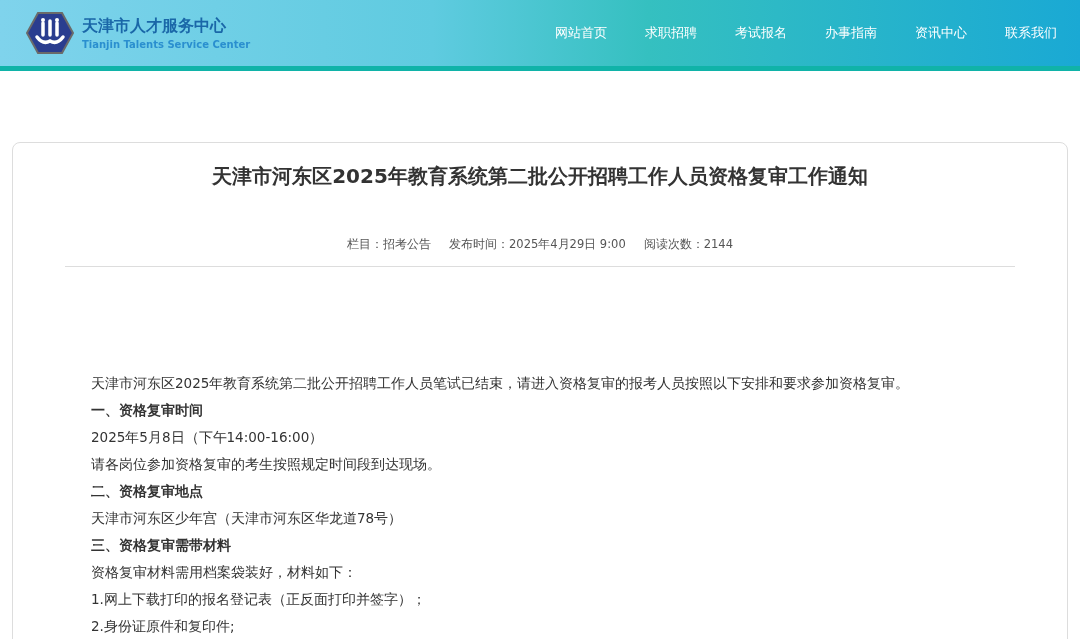 Image resolution: width=1080 pixels, height=639 pixels. I want to click on site-title: 天津市人才服务中心, so click(154, 26).